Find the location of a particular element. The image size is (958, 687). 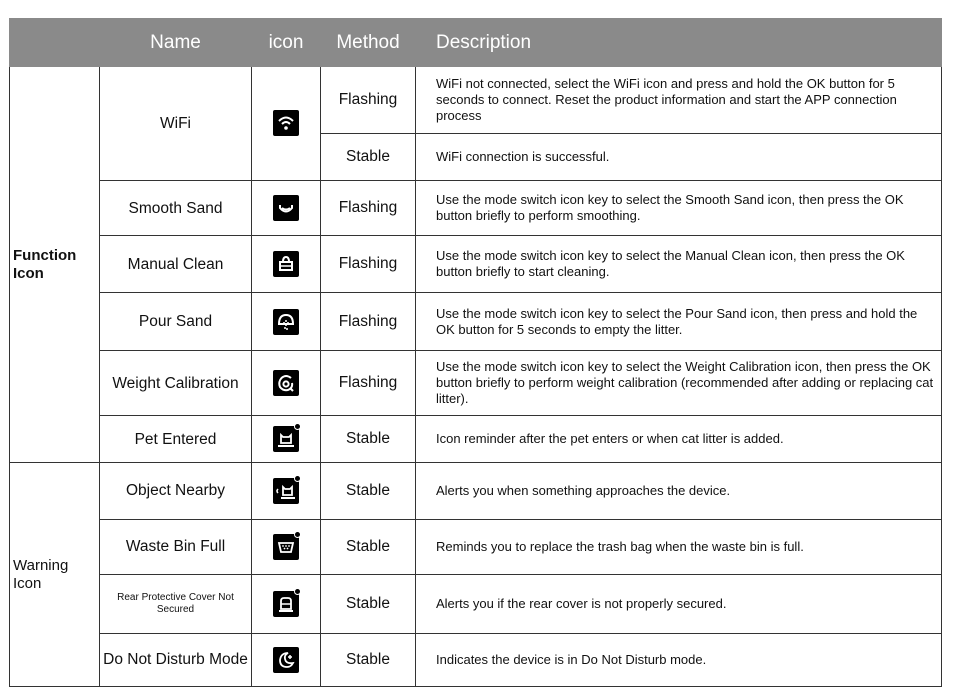

wifi-icon is located at coordinates (286, 123).